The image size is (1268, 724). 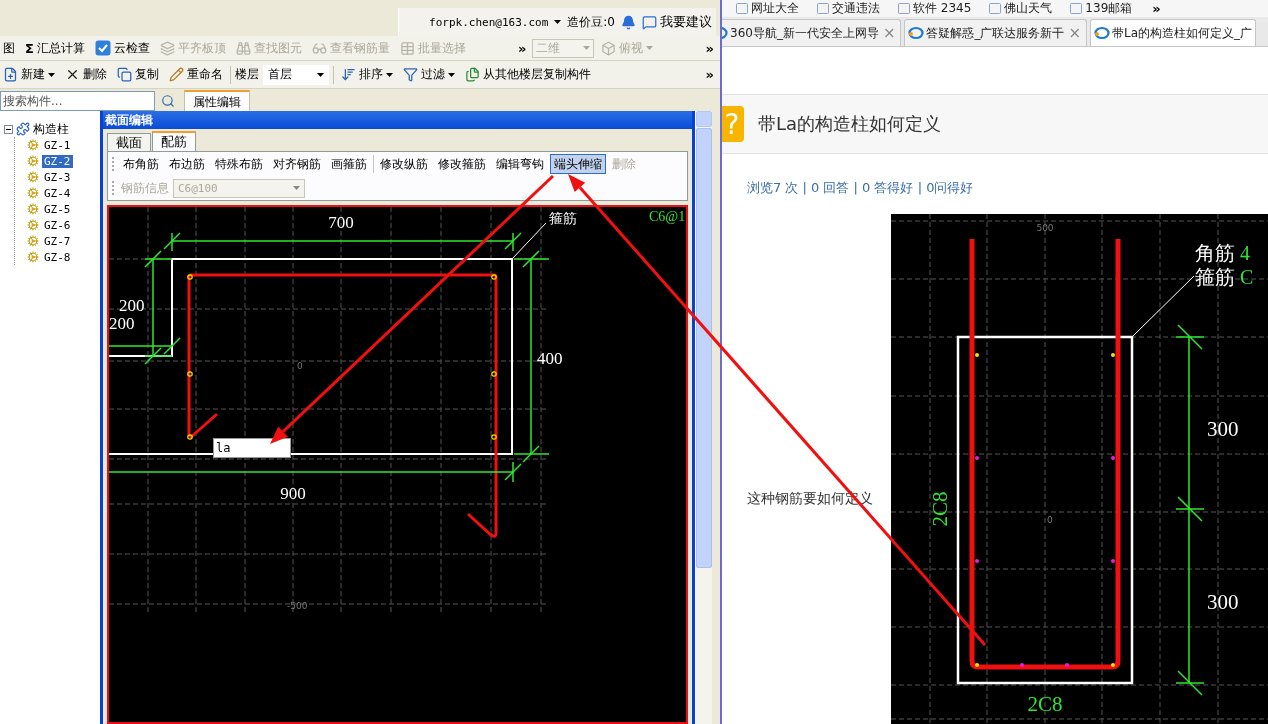 I want to click on sort-icon, so click(x=348, y=74).